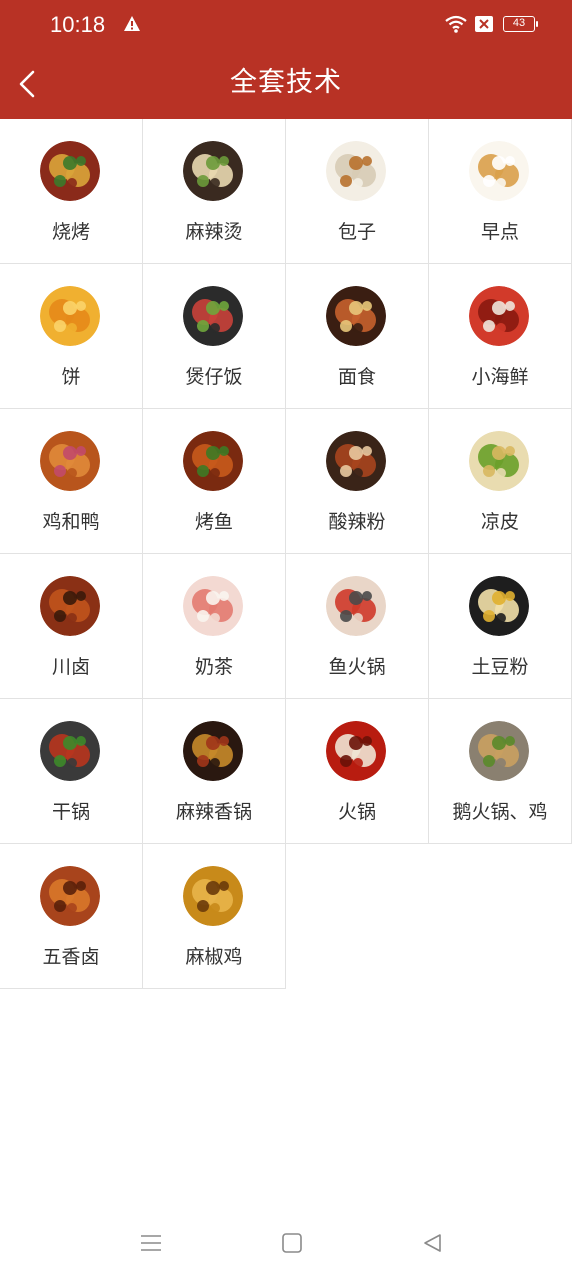 This screenshot has width=572, height=1280. I want to click on claypot-rice-image, so click(213, 316).